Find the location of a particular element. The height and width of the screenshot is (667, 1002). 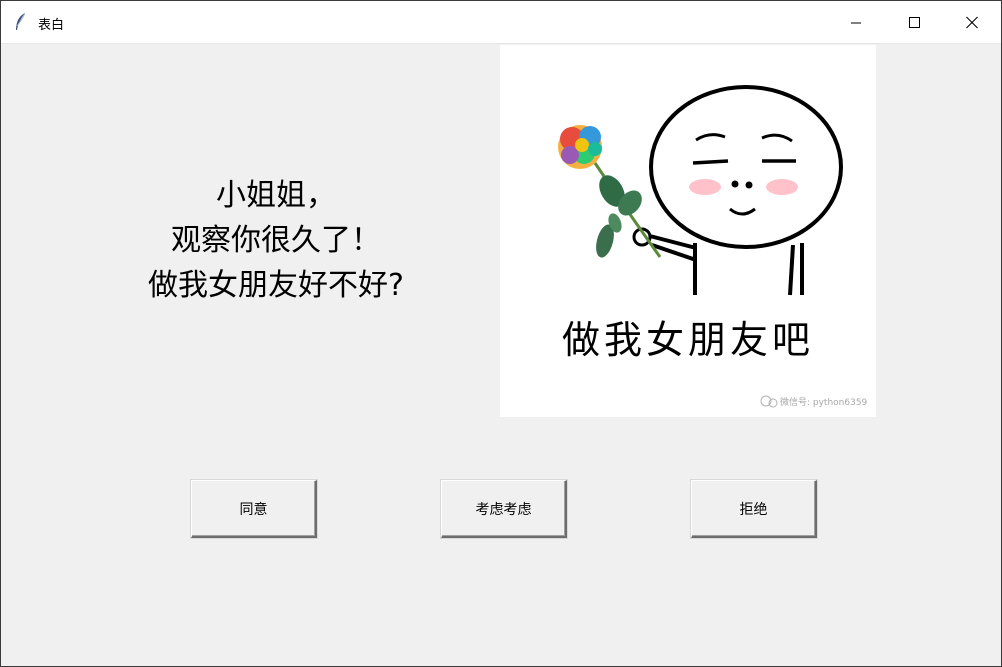

close-button is located at coordinates (972, 22).